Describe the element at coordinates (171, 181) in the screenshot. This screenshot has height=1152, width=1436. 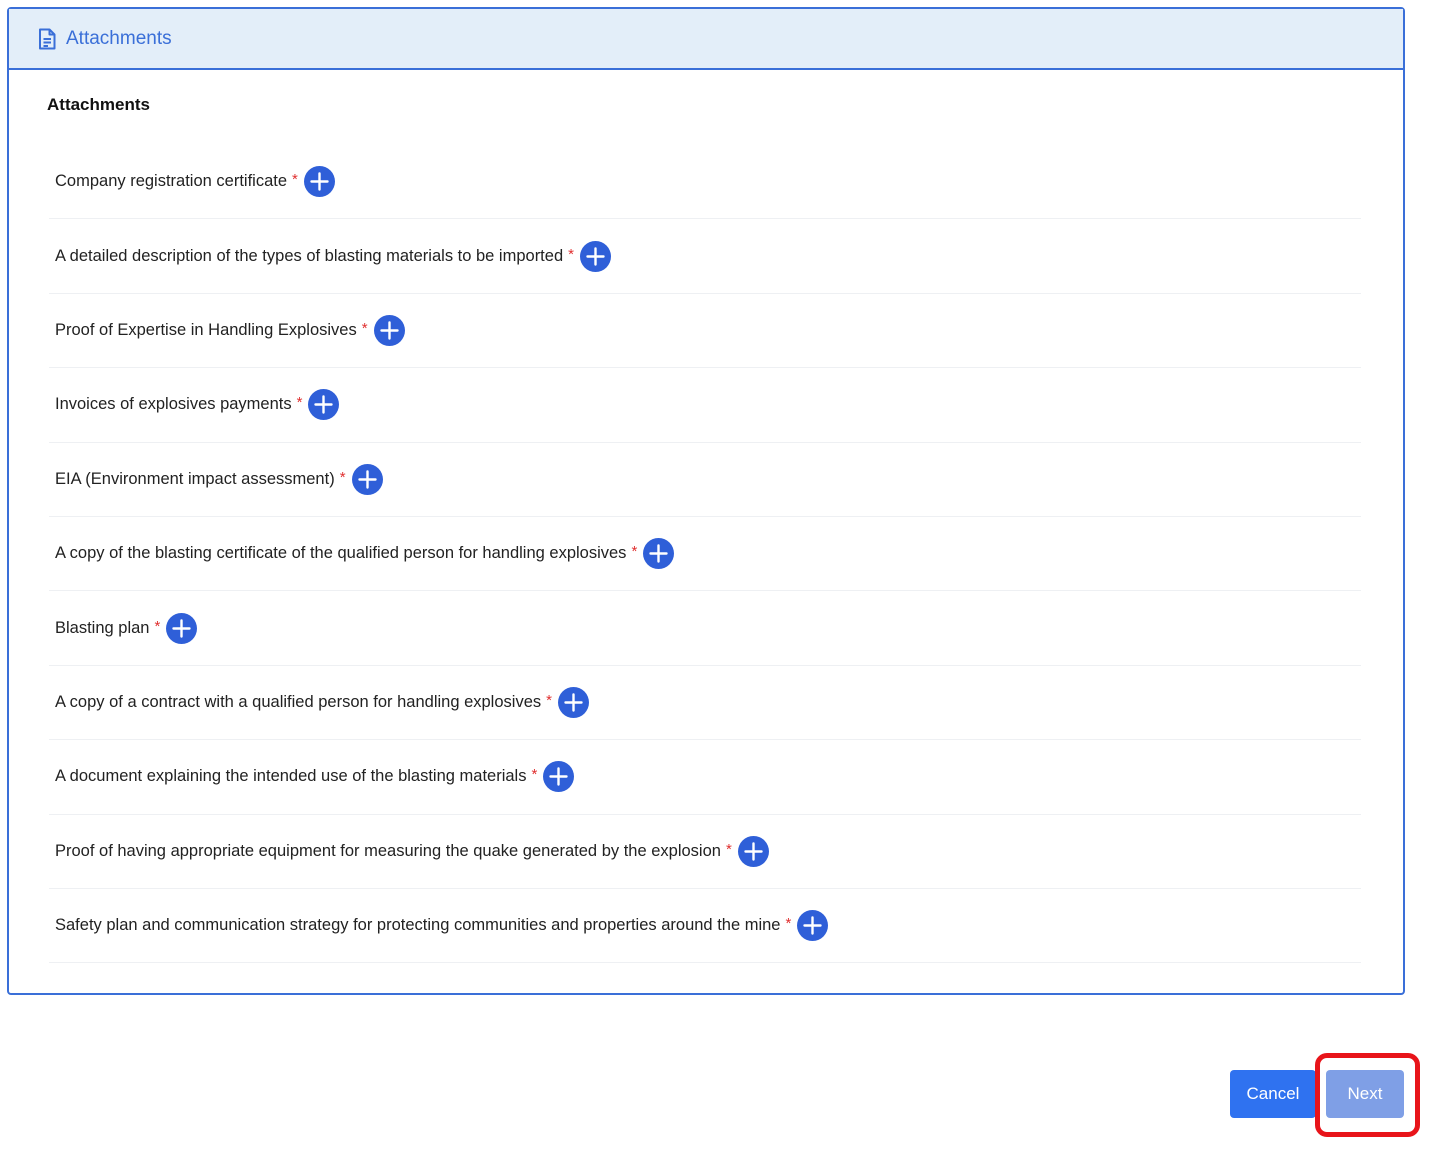
I see `attachment-label: Company registration certificate` at that location.